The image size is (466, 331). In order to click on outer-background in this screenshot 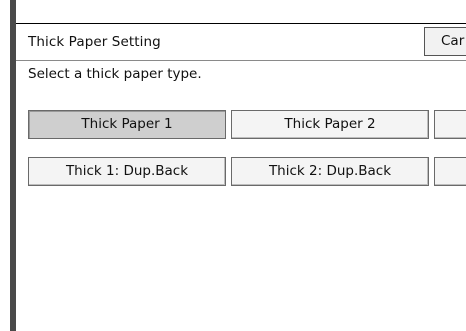, I will do `click(5, 165)`.